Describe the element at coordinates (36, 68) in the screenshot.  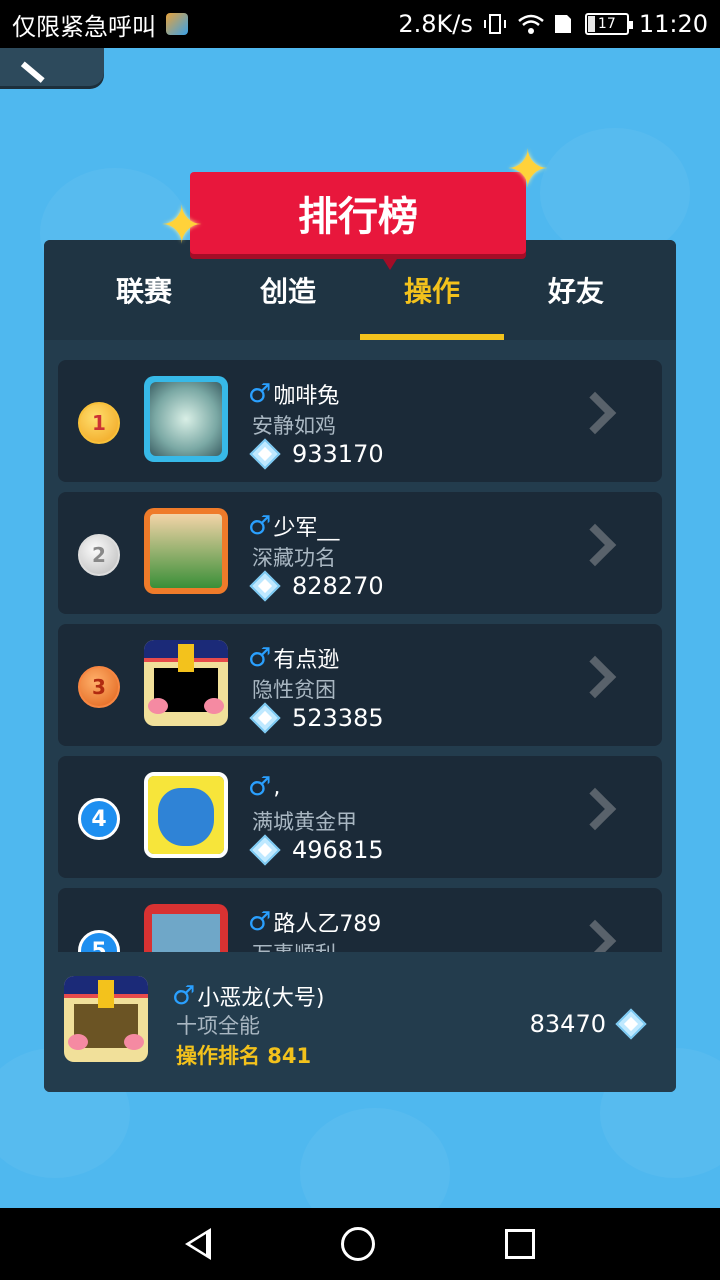
I see `back-arrow-icon` at that location.